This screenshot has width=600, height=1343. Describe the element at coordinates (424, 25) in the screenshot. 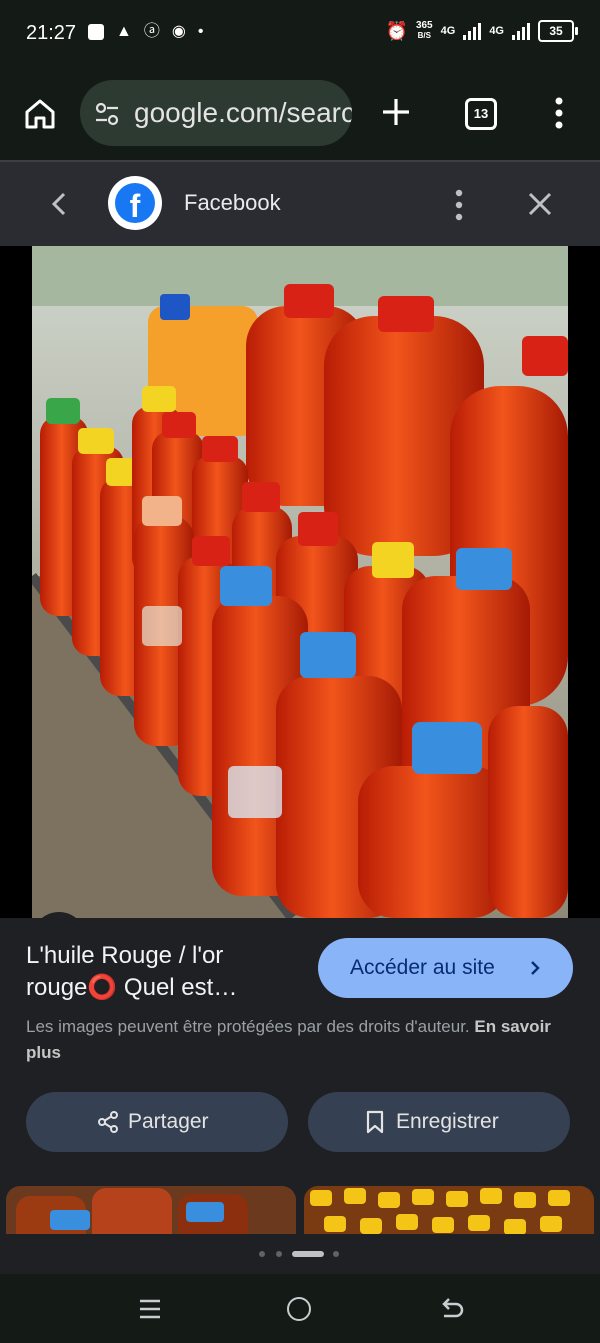

I see `speed-value: 365` at that location.